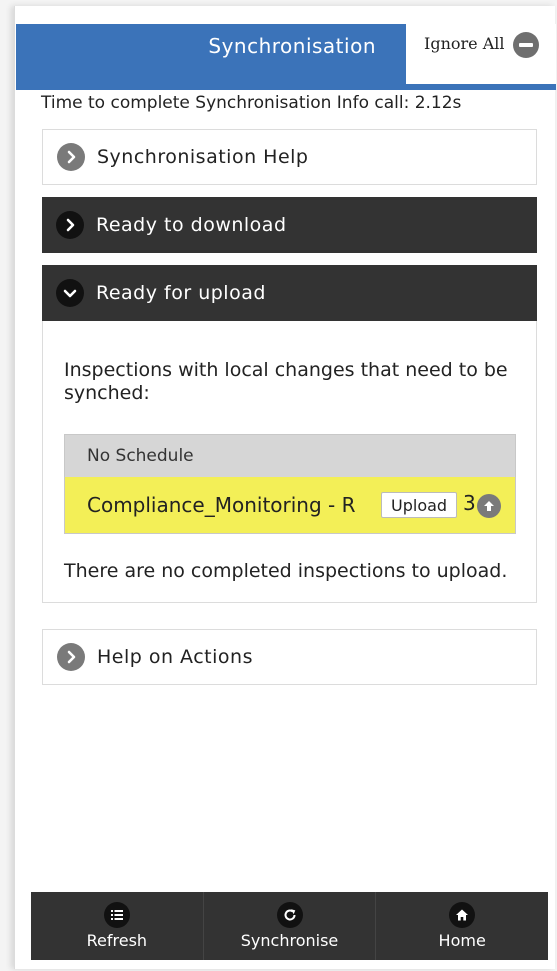  I want to click on sync-help-label: Synchronisation Help, so click(203, 157).